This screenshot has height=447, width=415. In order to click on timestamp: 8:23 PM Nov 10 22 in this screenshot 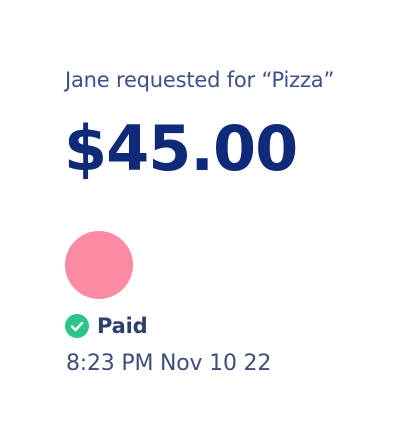, I will do `click(169, 363)`.